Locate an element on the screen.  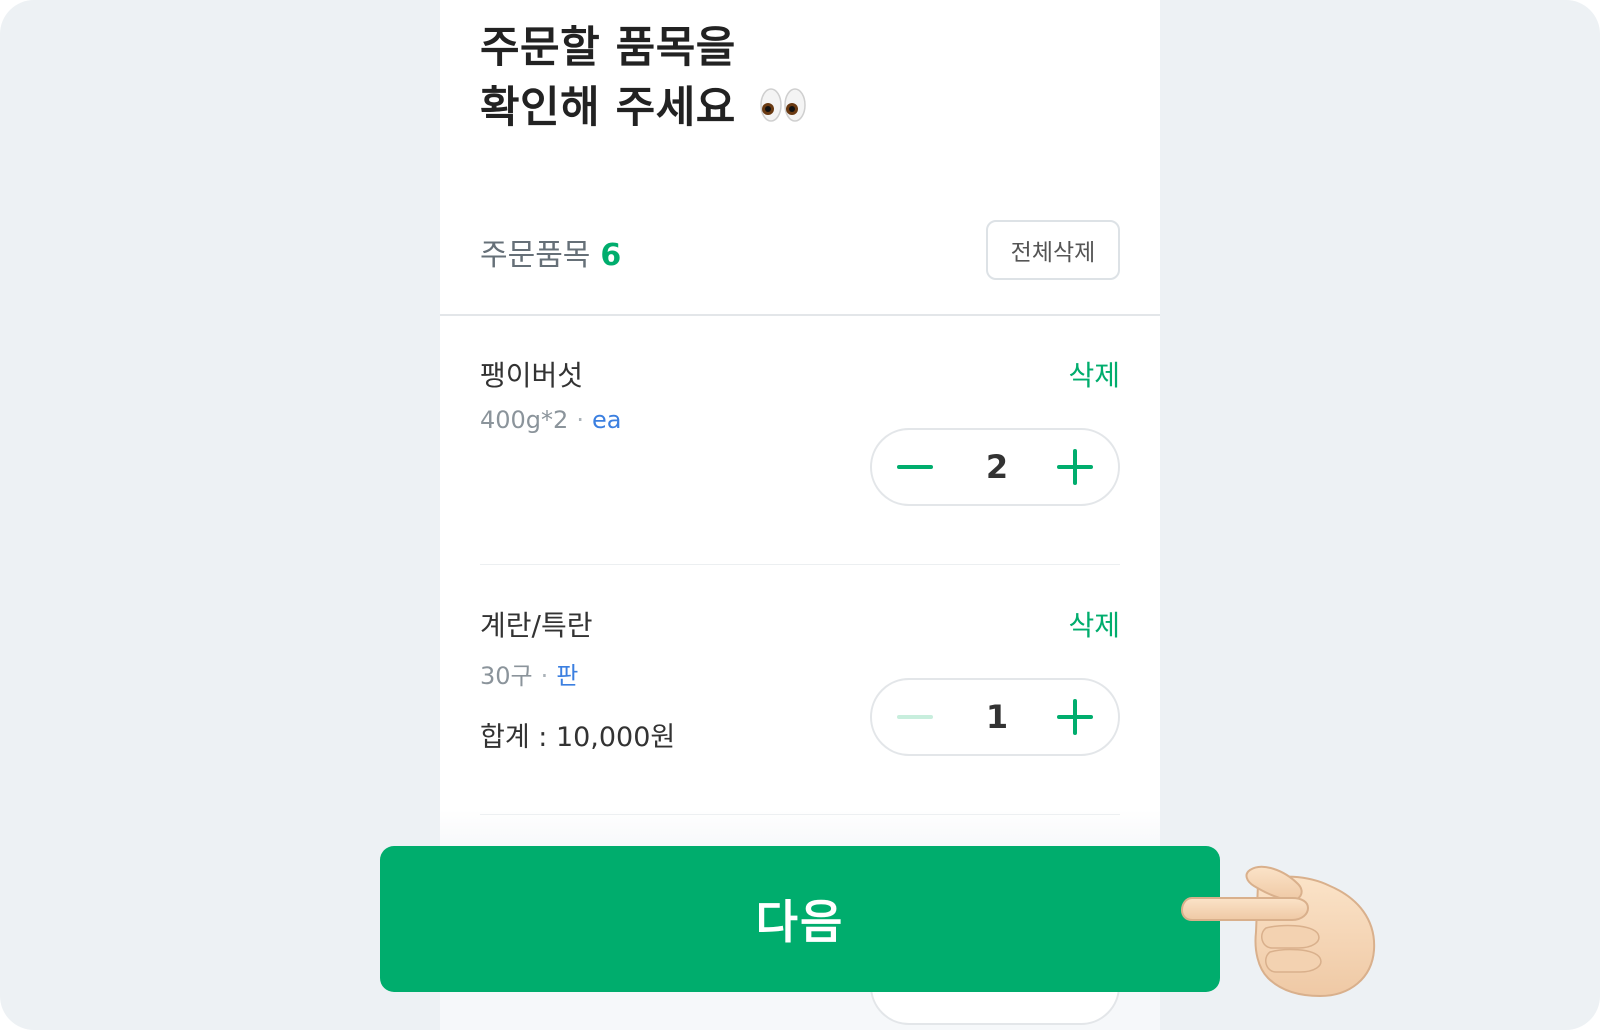
quantity-value: 1 is located at coordinates (997, 717).